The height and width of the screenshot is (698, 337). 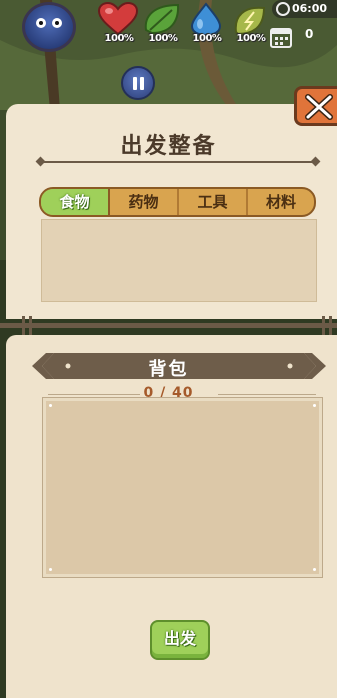 I want to click on pause-button, so click(x=138, y=83).